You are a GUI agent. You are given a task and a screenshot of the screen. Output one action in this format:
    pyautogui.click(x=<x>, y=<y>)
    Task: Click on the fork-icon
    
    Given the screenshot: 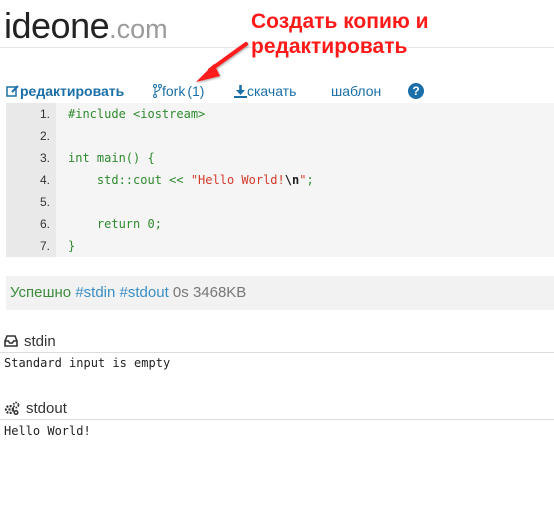 What is the action you would take?
    pyautogui.click(x=157, y=91)
    